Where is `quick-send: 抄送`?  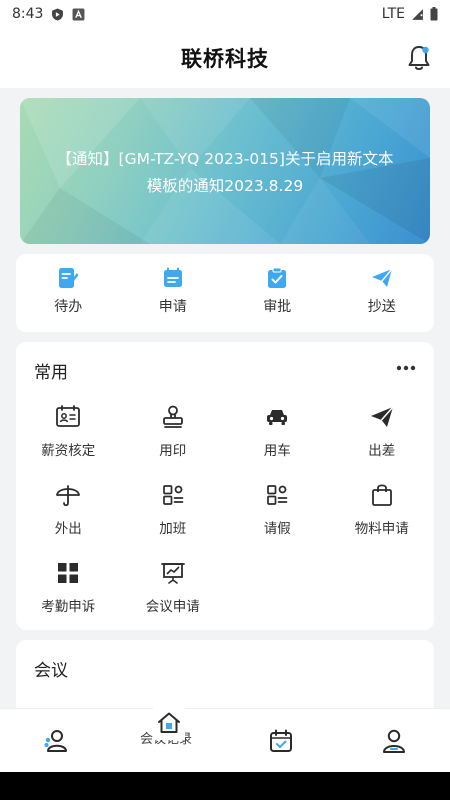 quick-send: 抄送 is located at coordinates (382, 293).